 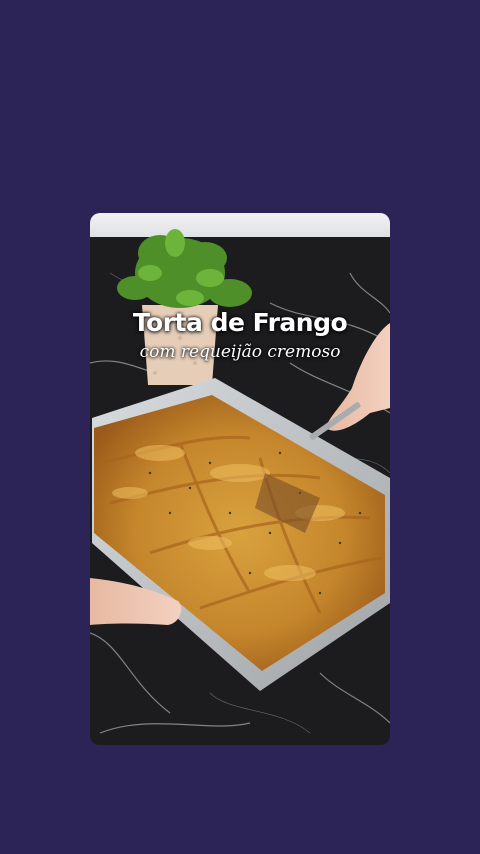 What do you see at coordinates (240, 352) in the screenshot?
I see `video-subtitle: com requeijão cremoso` at bounding box center [240, 352].